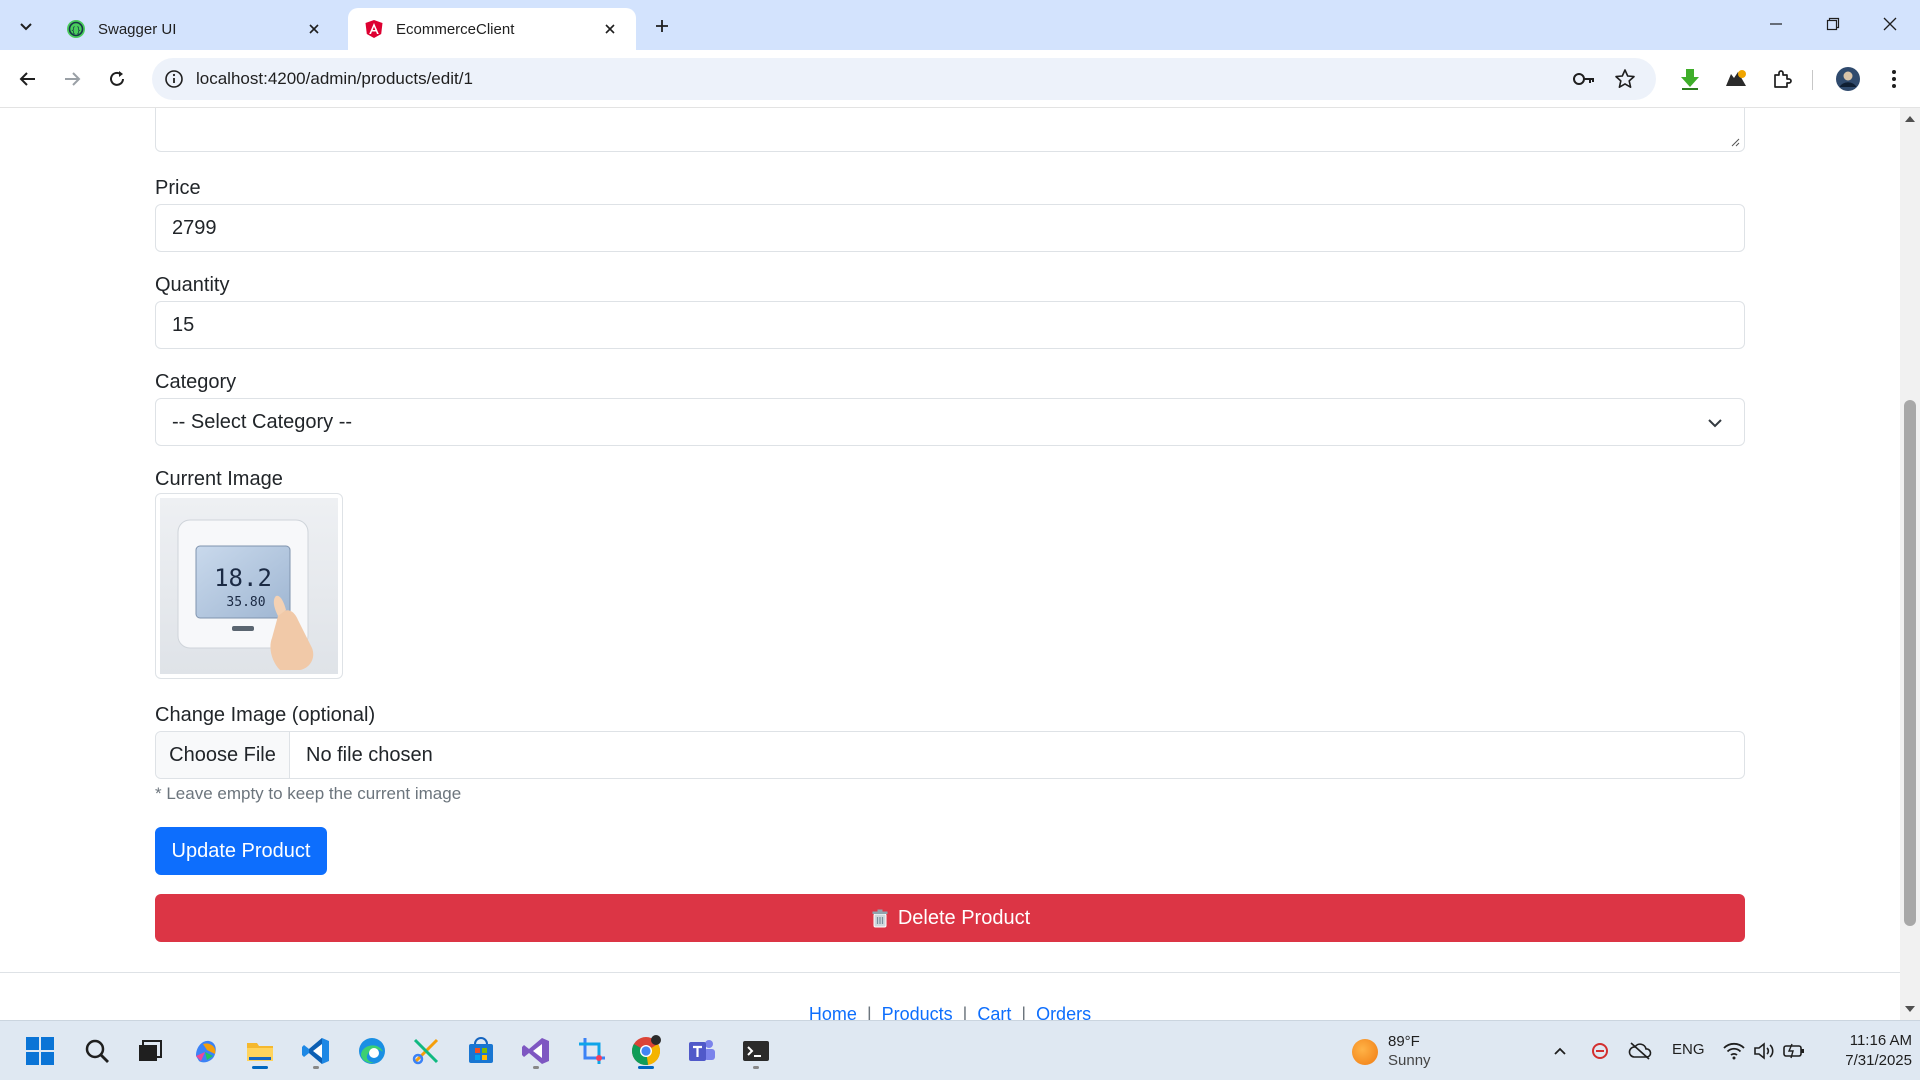  I want to click on close-window-icon, so click(1890, 24).